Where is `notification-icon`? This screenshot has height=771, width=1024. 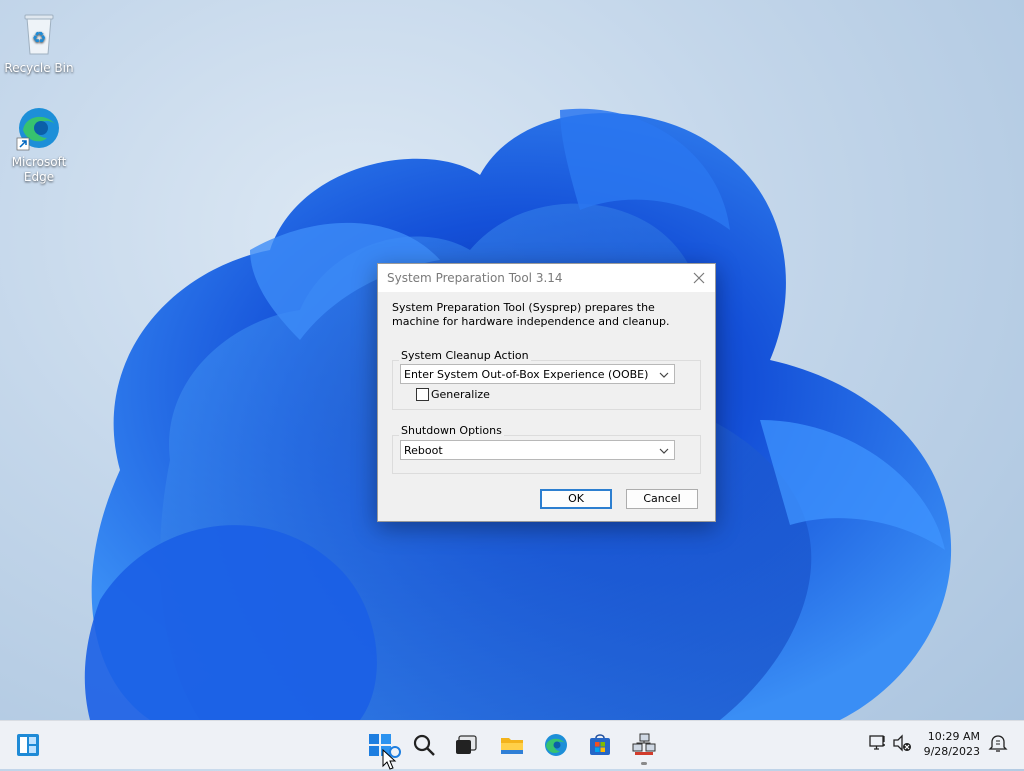
notification-icon is located at coordinates (998, 743).